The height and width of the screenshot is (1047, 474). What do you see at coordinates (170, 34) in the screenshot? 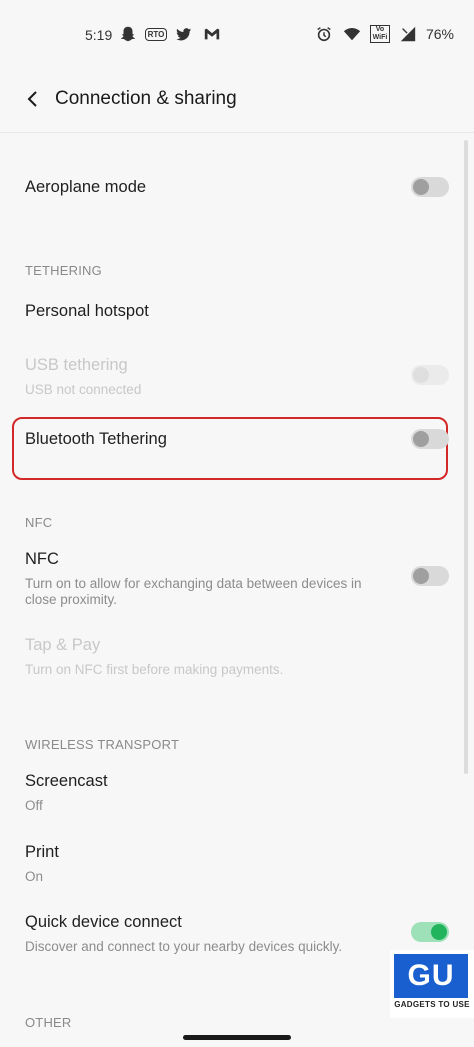
I see `notification-icons: RTO` at bounding box center [170, 34].